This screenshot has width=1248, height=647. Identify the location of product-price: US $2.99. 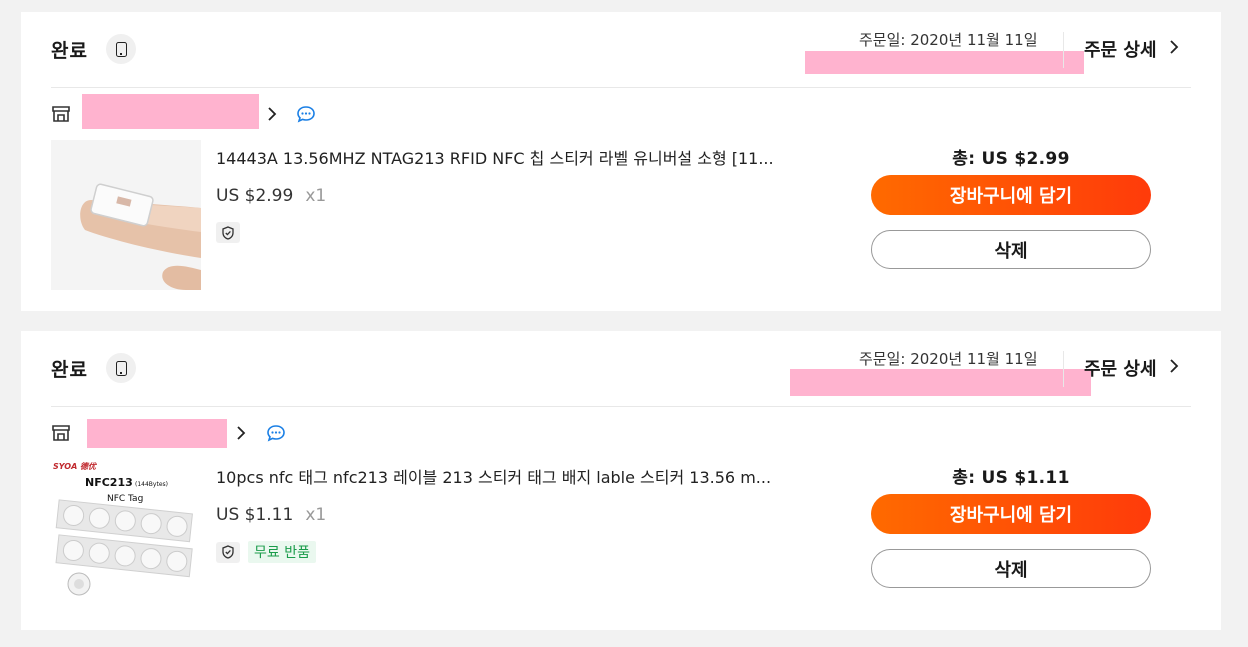
(255, 196).